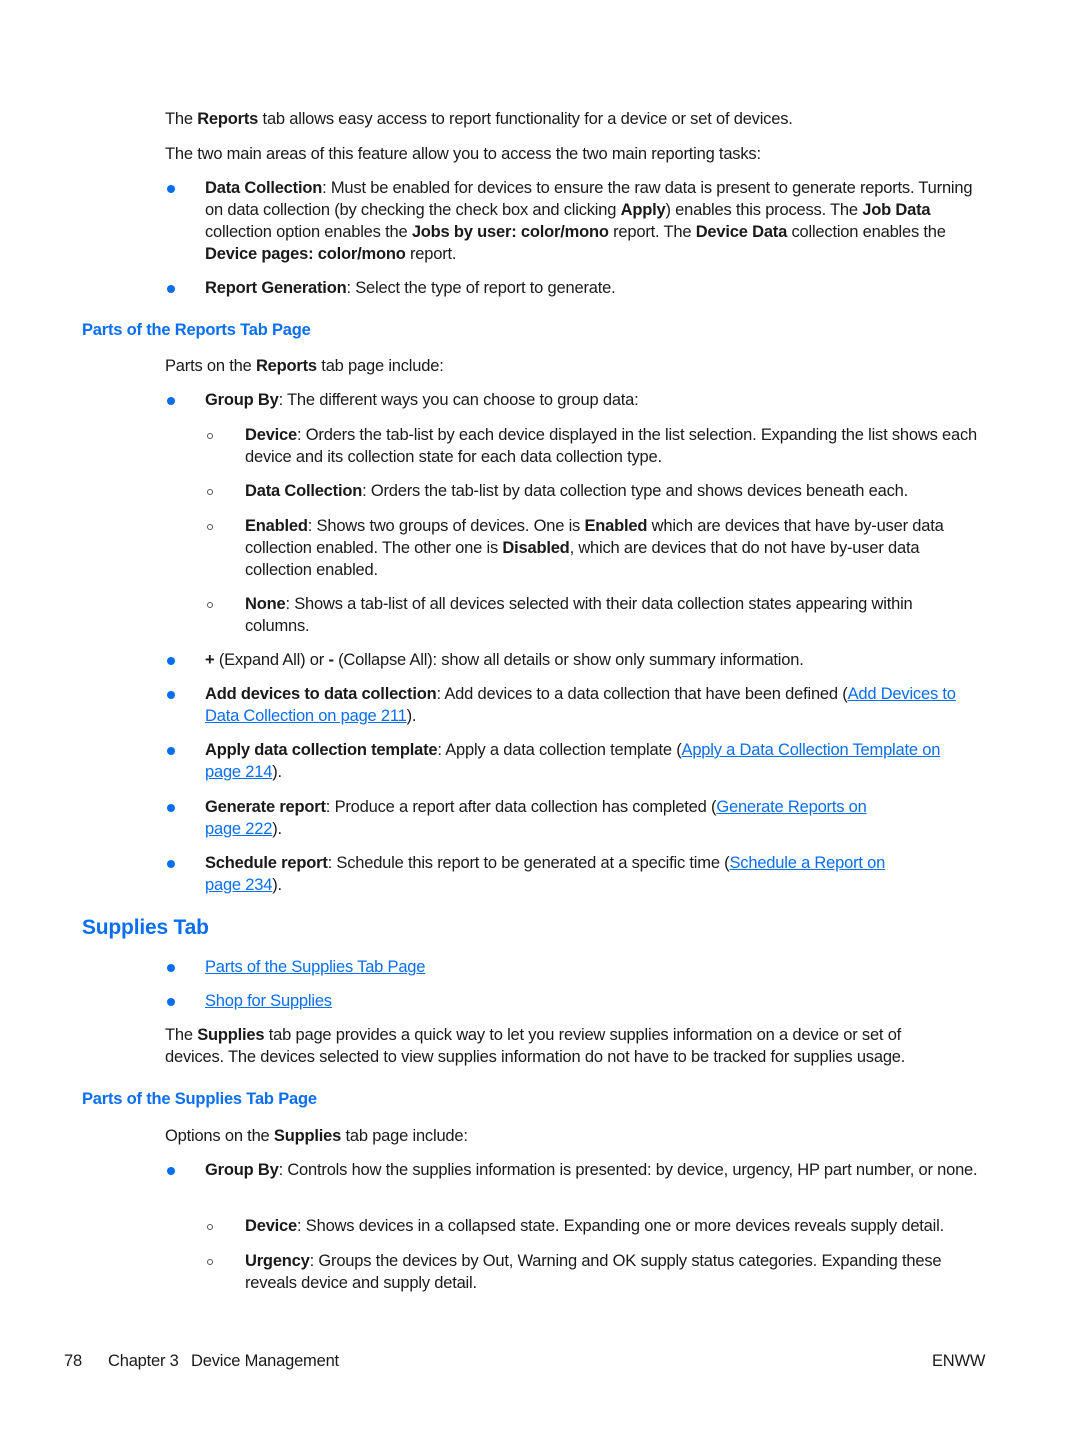 This screenshot has height=1437, width=1080. What do you see at coordinates (572, 1001) in the screenshot?
I see `list-item-link-shop-supplies: Shop for Supplies` at bounding box center [572, 1001].